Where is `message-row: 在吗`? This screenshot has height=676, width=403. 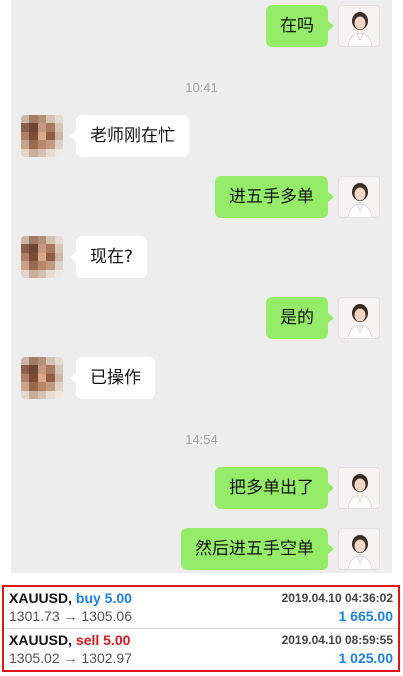
message-row: 在吗 is located at coordinates (201, 28).